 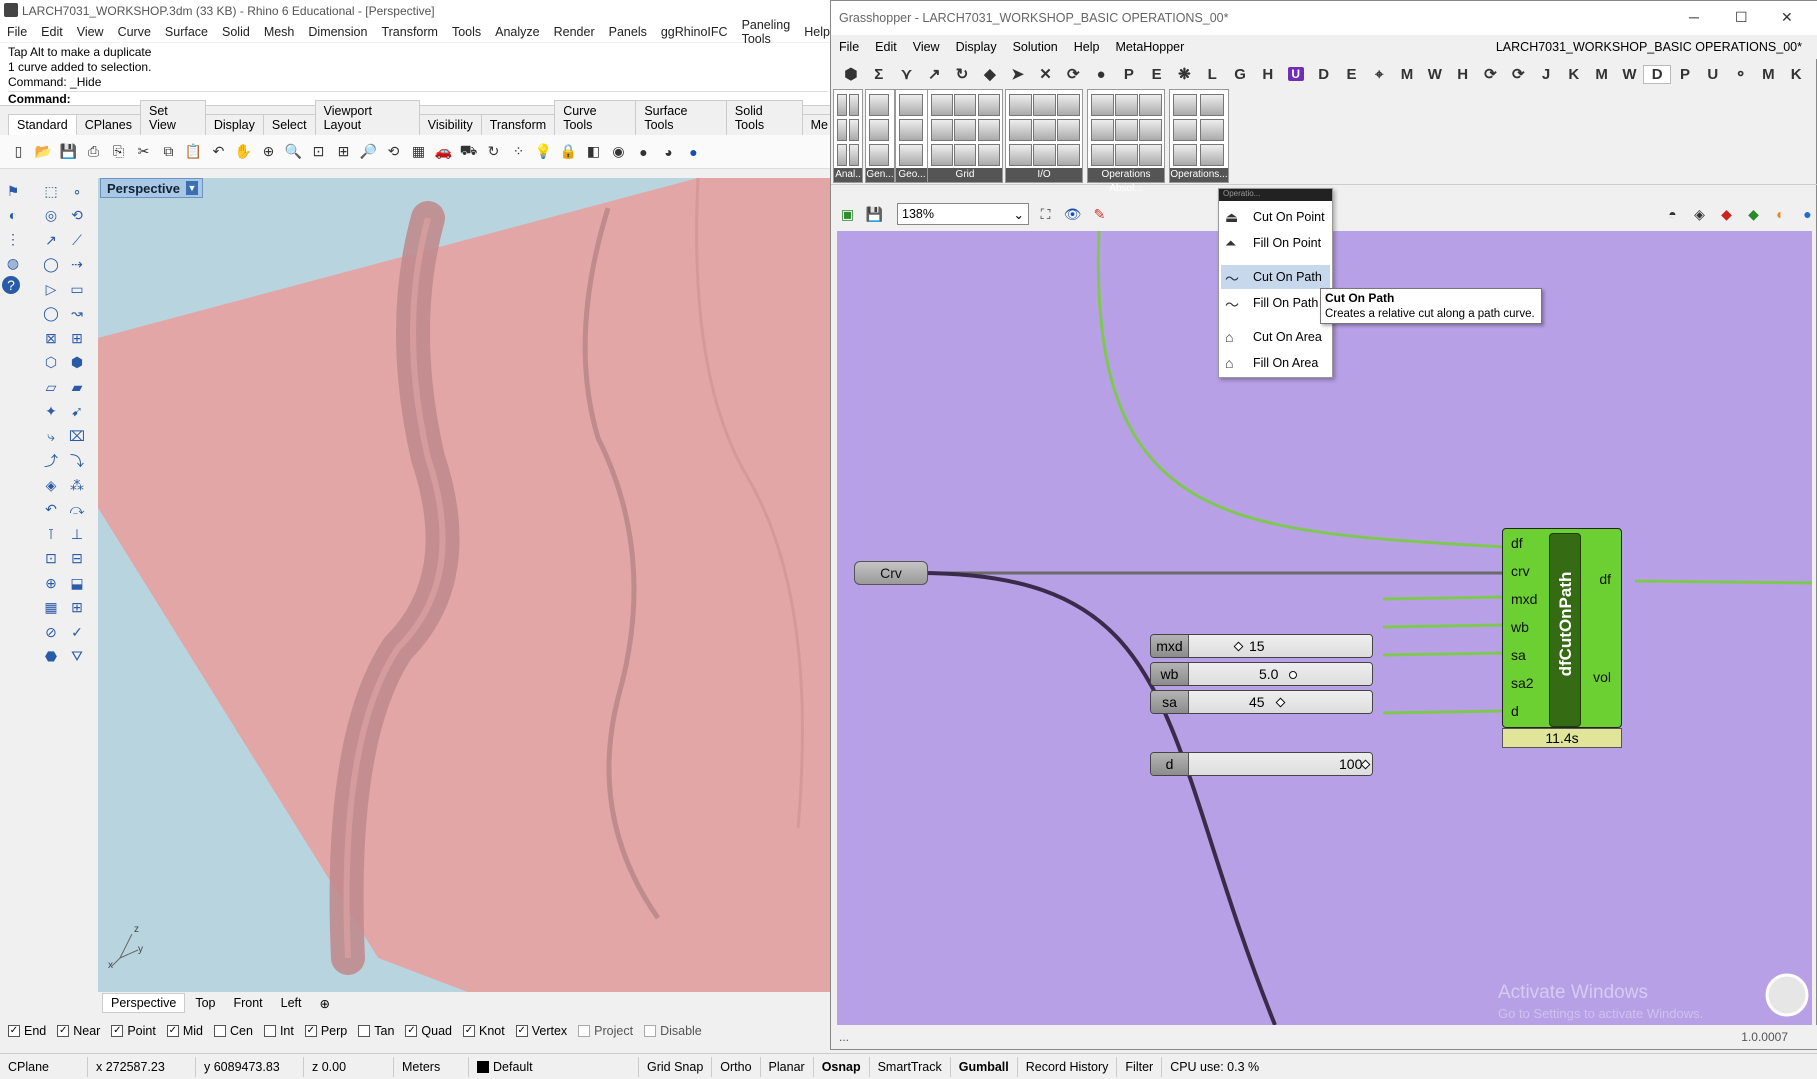 I want to click on preview-eye-icon: 👁, so click(x=1072, y=214).